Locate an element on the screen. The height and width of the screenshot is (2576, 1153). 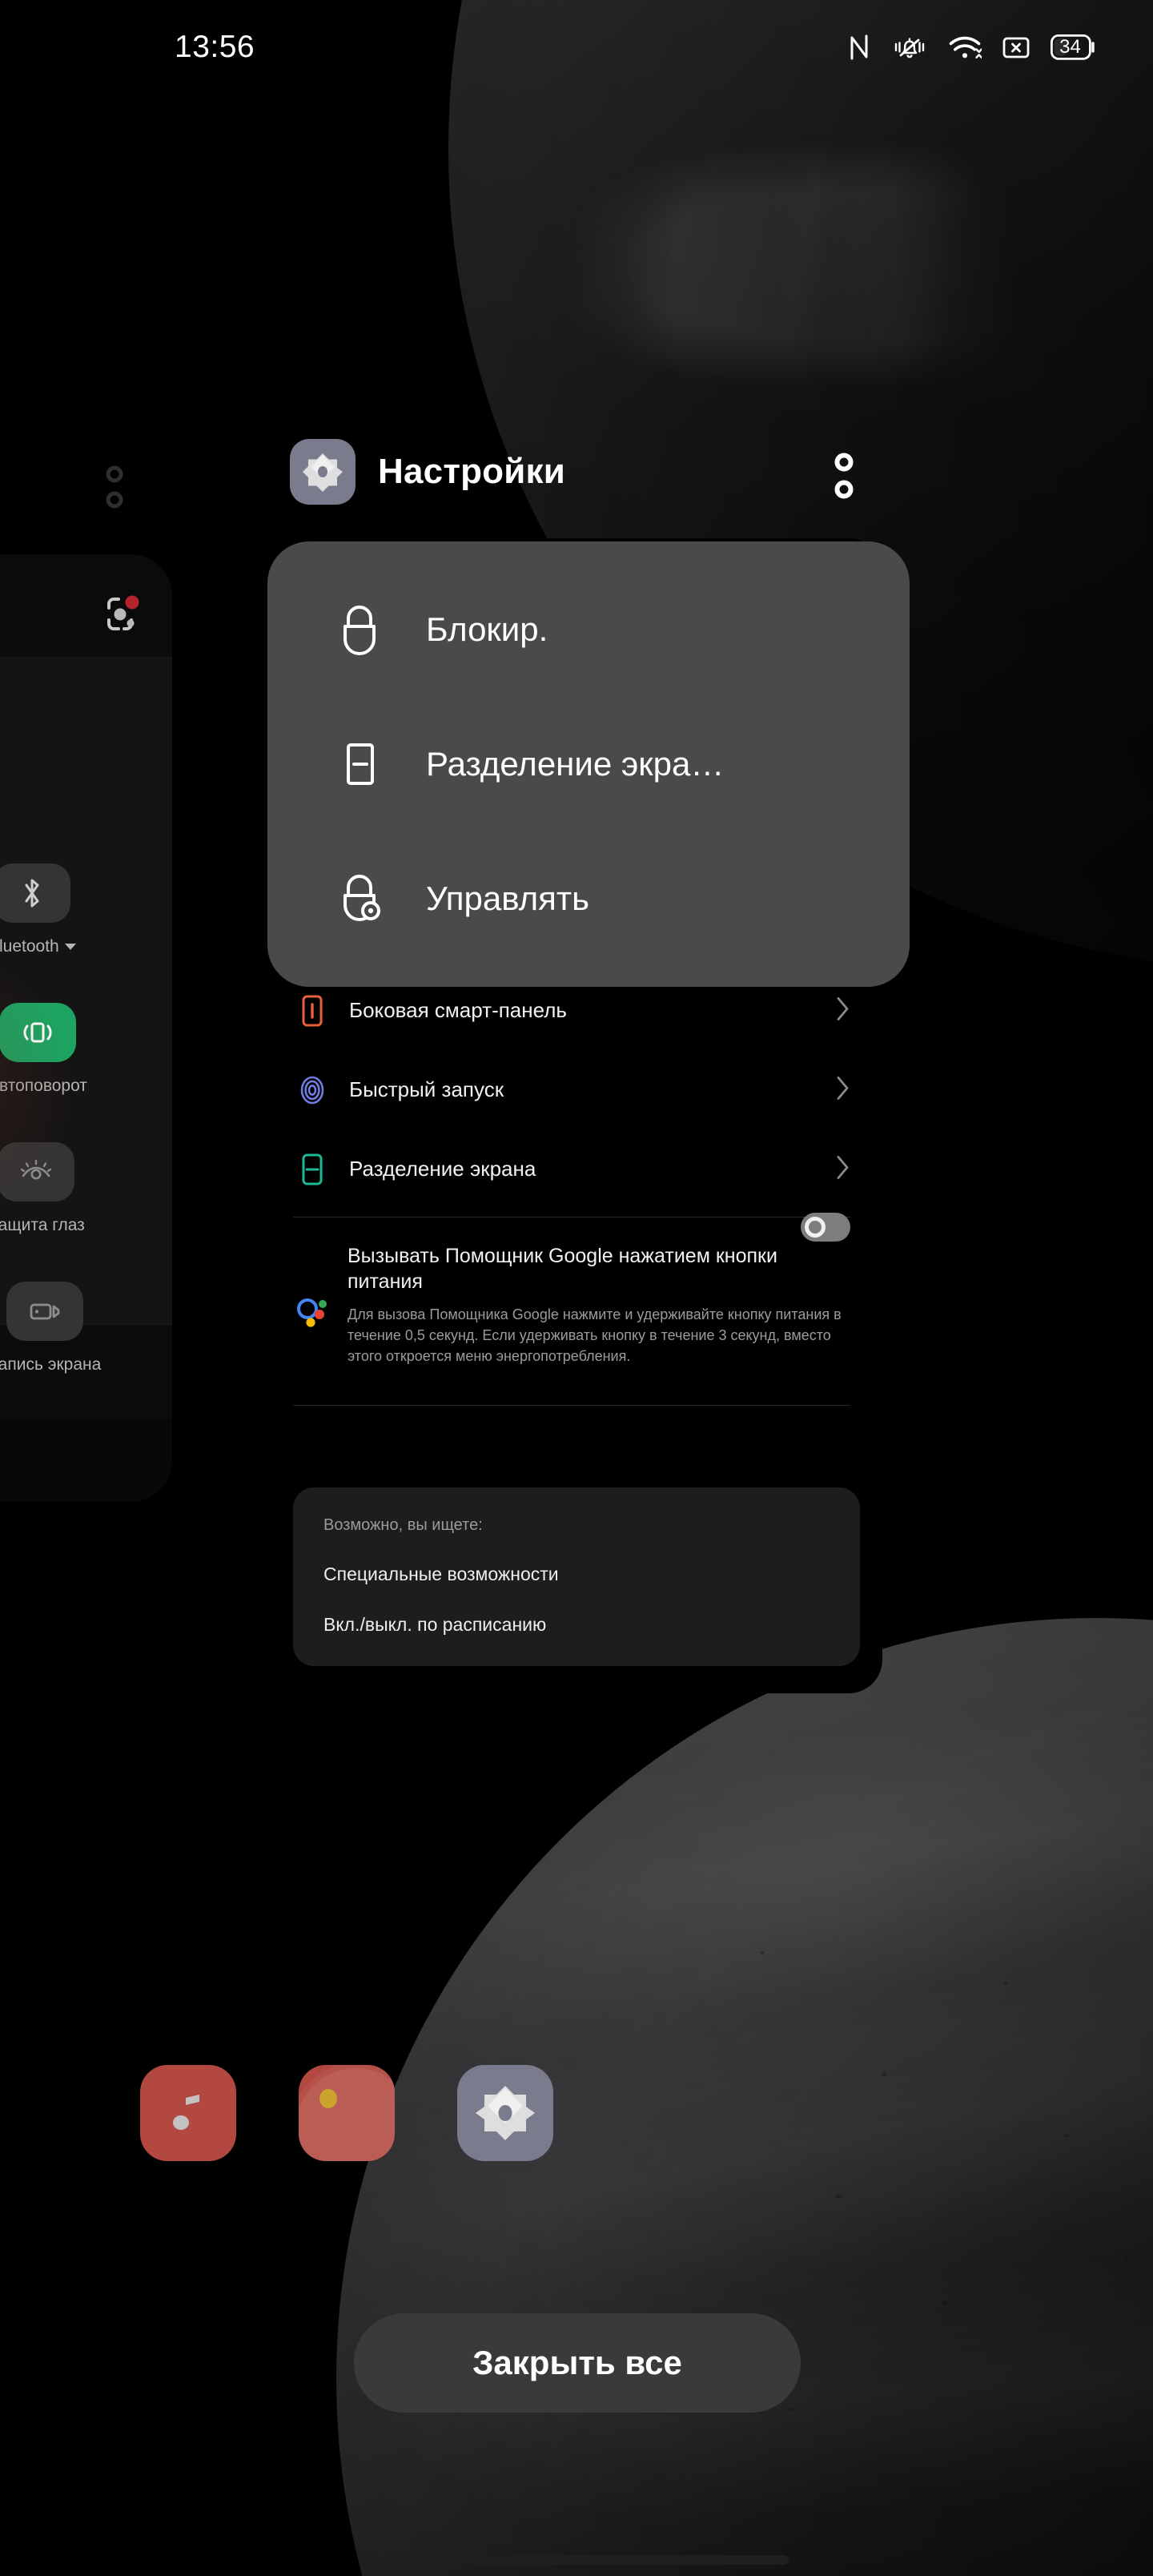
quick-setting-bluetooth: Bluetooth is located at coordinates (38, 909).